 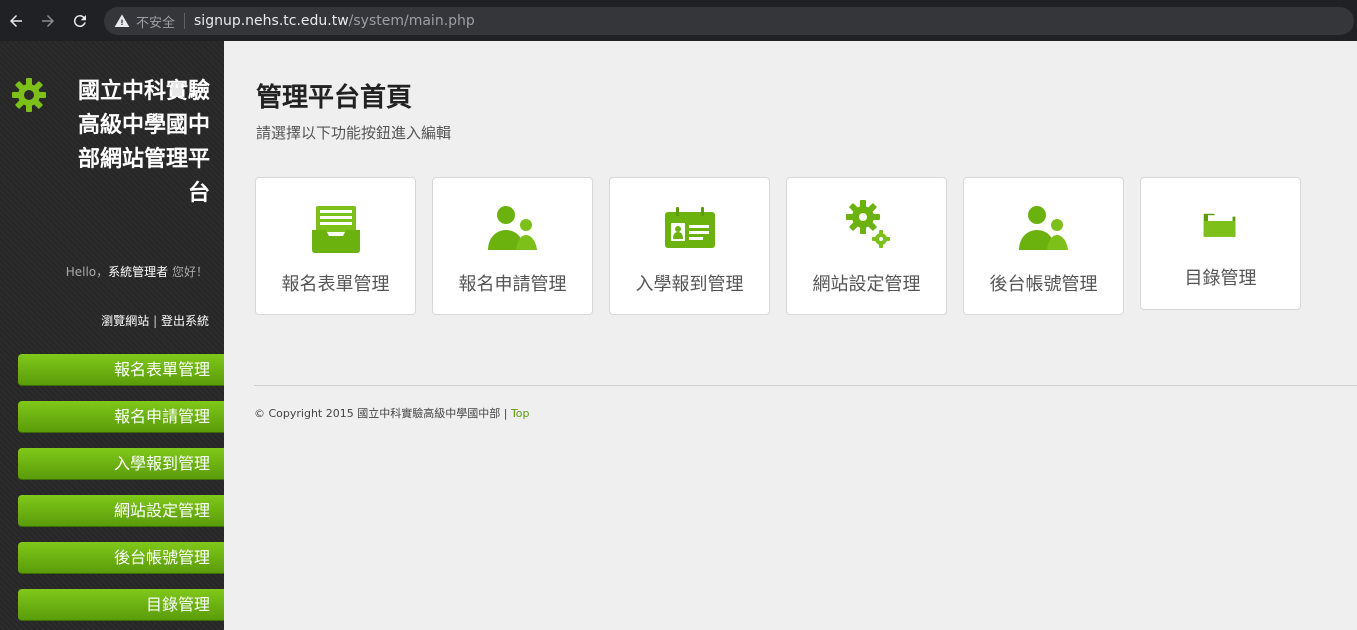 I want to click on page-subtitle: 請選擇以下功能按鈕進入編輯, so click(x=354, y=133).